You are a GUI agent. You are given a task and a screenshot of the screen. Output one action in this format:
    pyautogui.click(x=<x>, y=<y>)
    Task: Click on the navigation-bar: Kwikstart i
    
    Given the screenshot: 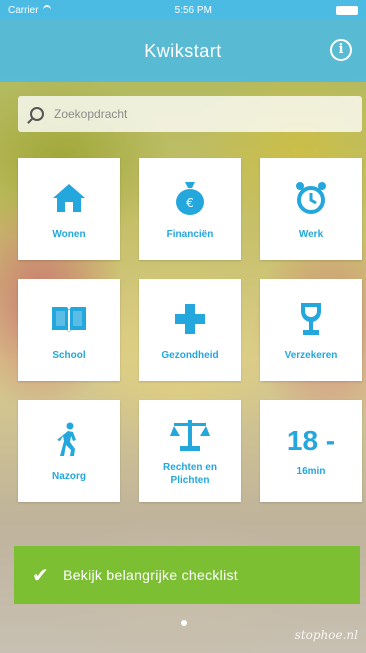 What is the action you would take?
    pyautogui.click(x=183, y=51)
    